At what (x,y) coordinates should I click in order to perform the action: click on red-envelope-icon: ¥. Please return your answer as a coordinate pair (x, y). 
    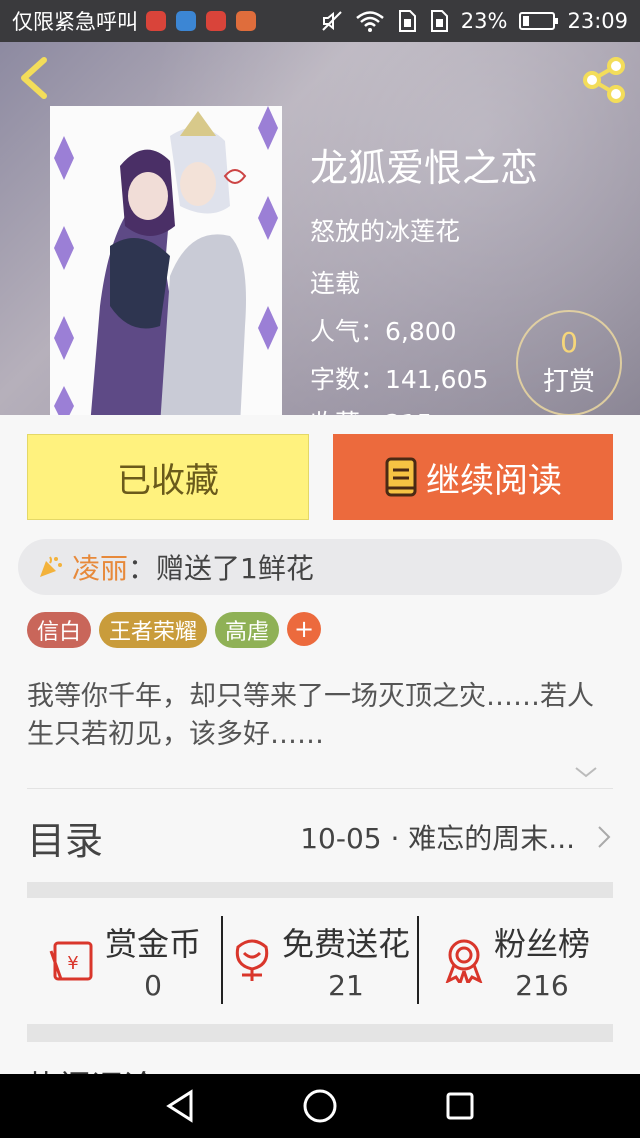
    Looking at the image, I should click on (71, 961).